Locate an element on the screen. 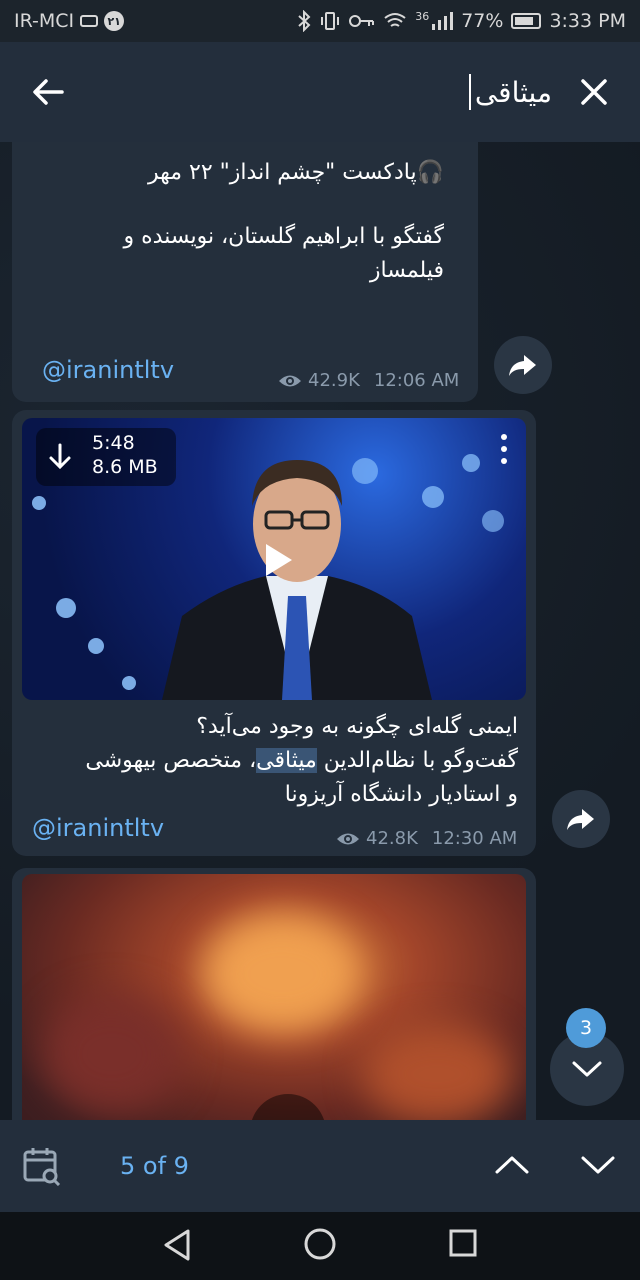  nav-home-icon is located at coordinates (320, 1244).